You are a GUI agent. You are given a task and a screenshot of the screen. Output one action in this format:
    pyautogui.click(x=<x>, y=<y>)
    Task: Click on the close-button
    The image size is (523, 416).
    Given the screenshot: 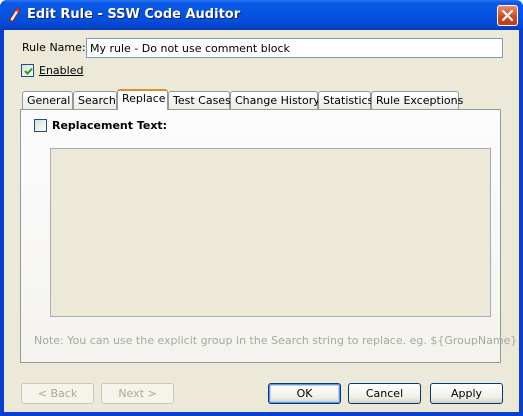 What is the action you would take?
    pyautogui.click(x=507, y=15)
    